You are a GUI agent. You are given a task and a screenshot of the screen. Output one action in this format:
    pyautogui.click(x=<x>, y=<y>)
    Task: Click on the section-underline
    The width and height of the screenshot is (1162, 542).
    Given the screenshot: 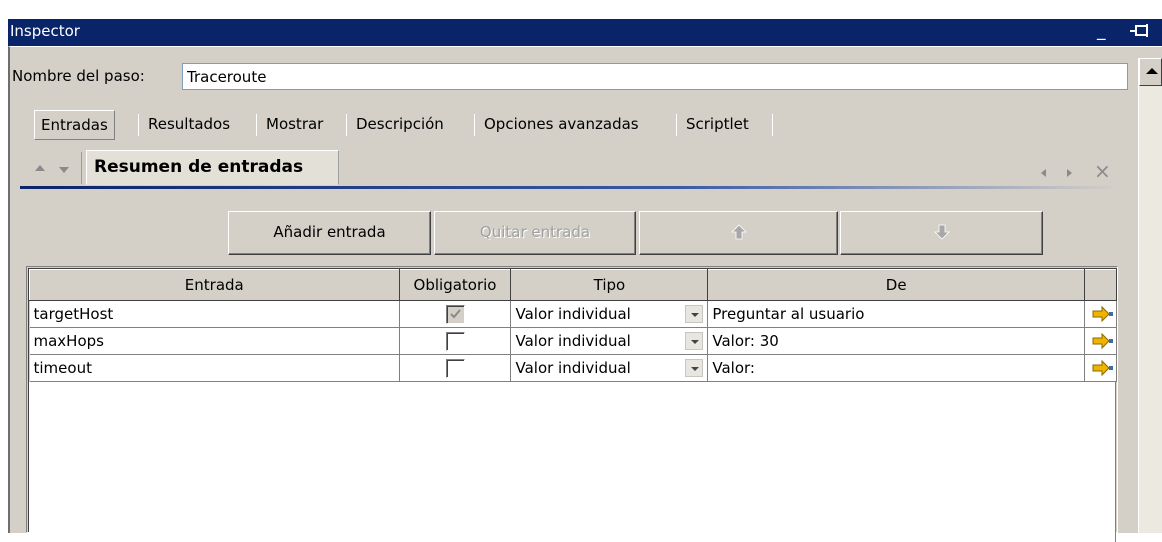 What is the action you would take?
    pyautogui.click(x=570, y=187)
    